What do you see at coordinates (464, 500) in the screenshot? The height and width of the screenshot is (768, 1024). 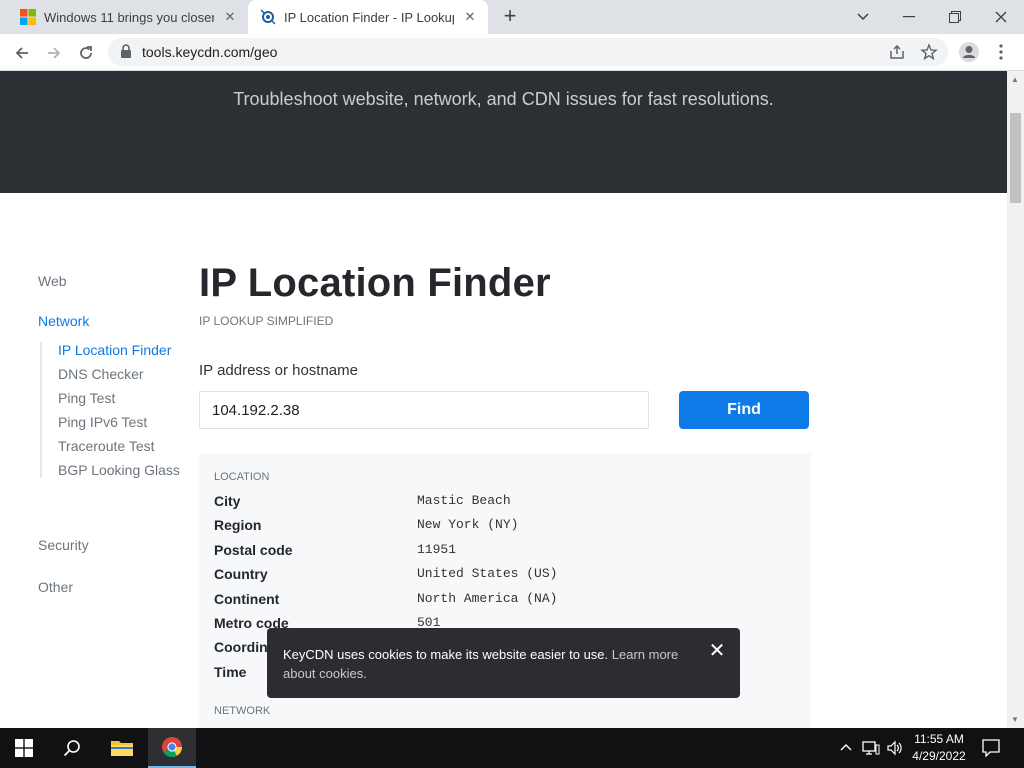 I see `result-value: Mastic Beach` at bounding box center [464, 500].